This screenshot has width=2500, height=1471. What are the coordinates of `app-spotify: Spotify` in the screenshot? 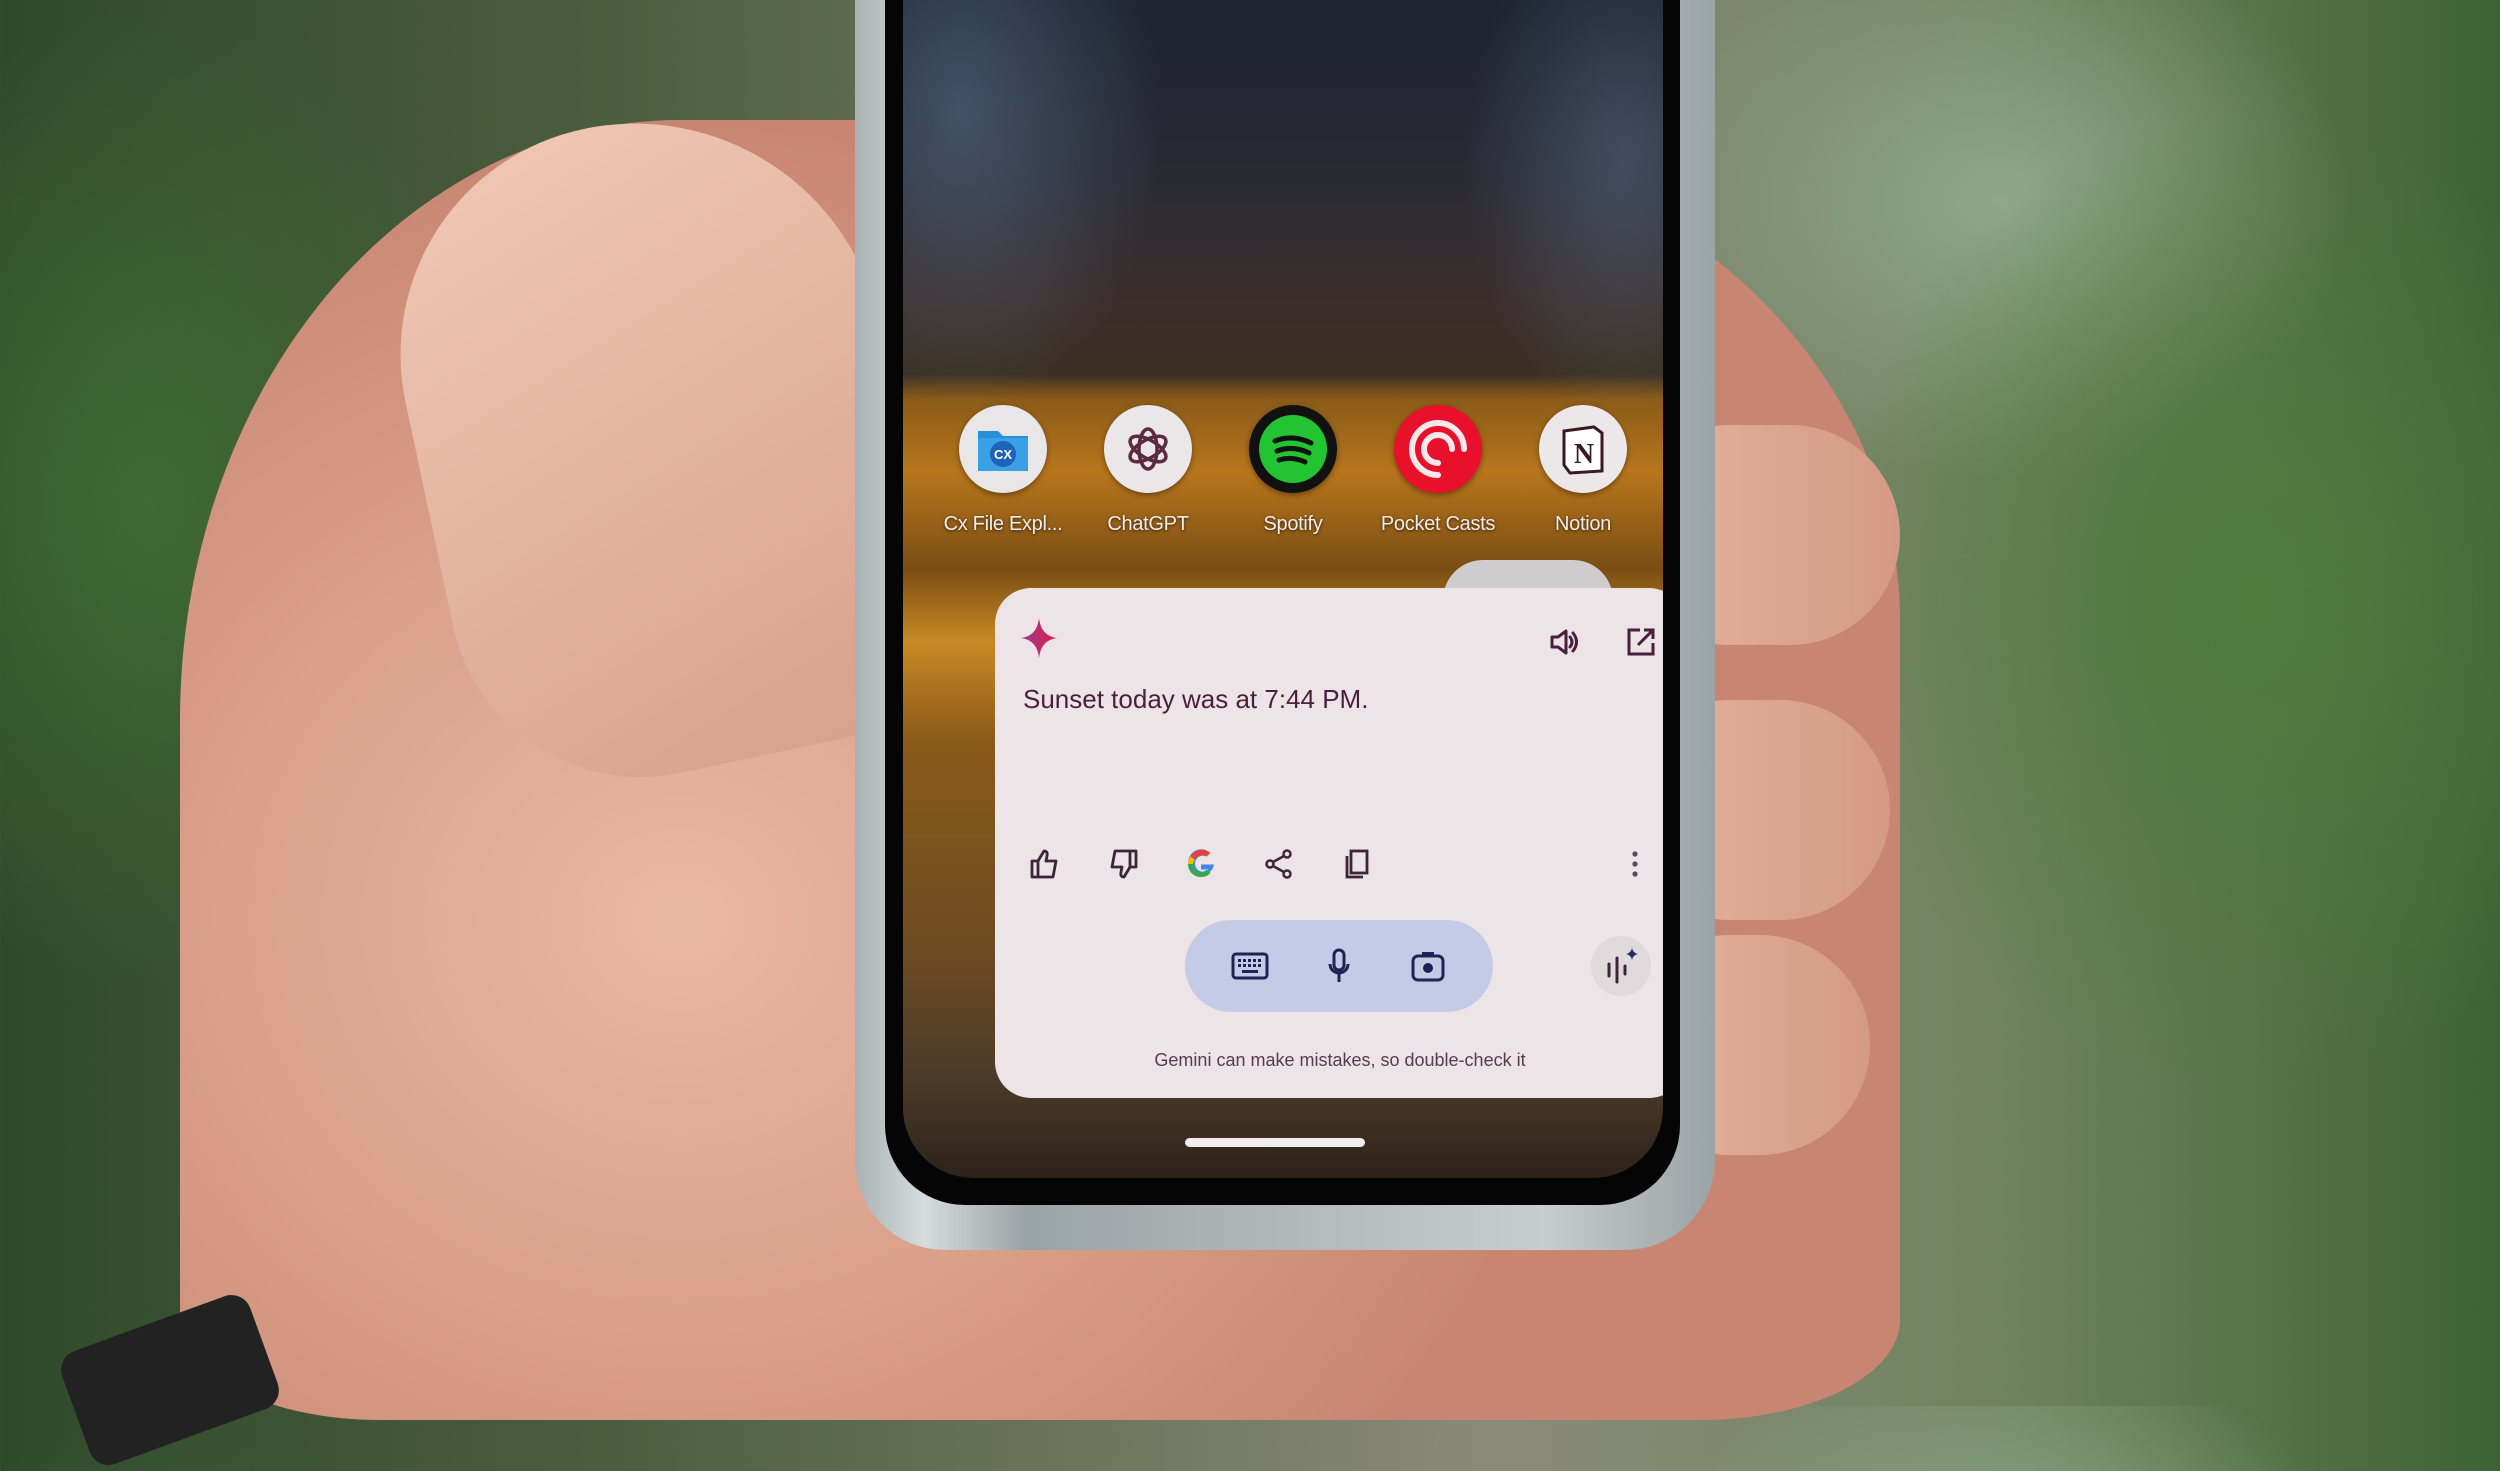 It's located at (1293, 470).